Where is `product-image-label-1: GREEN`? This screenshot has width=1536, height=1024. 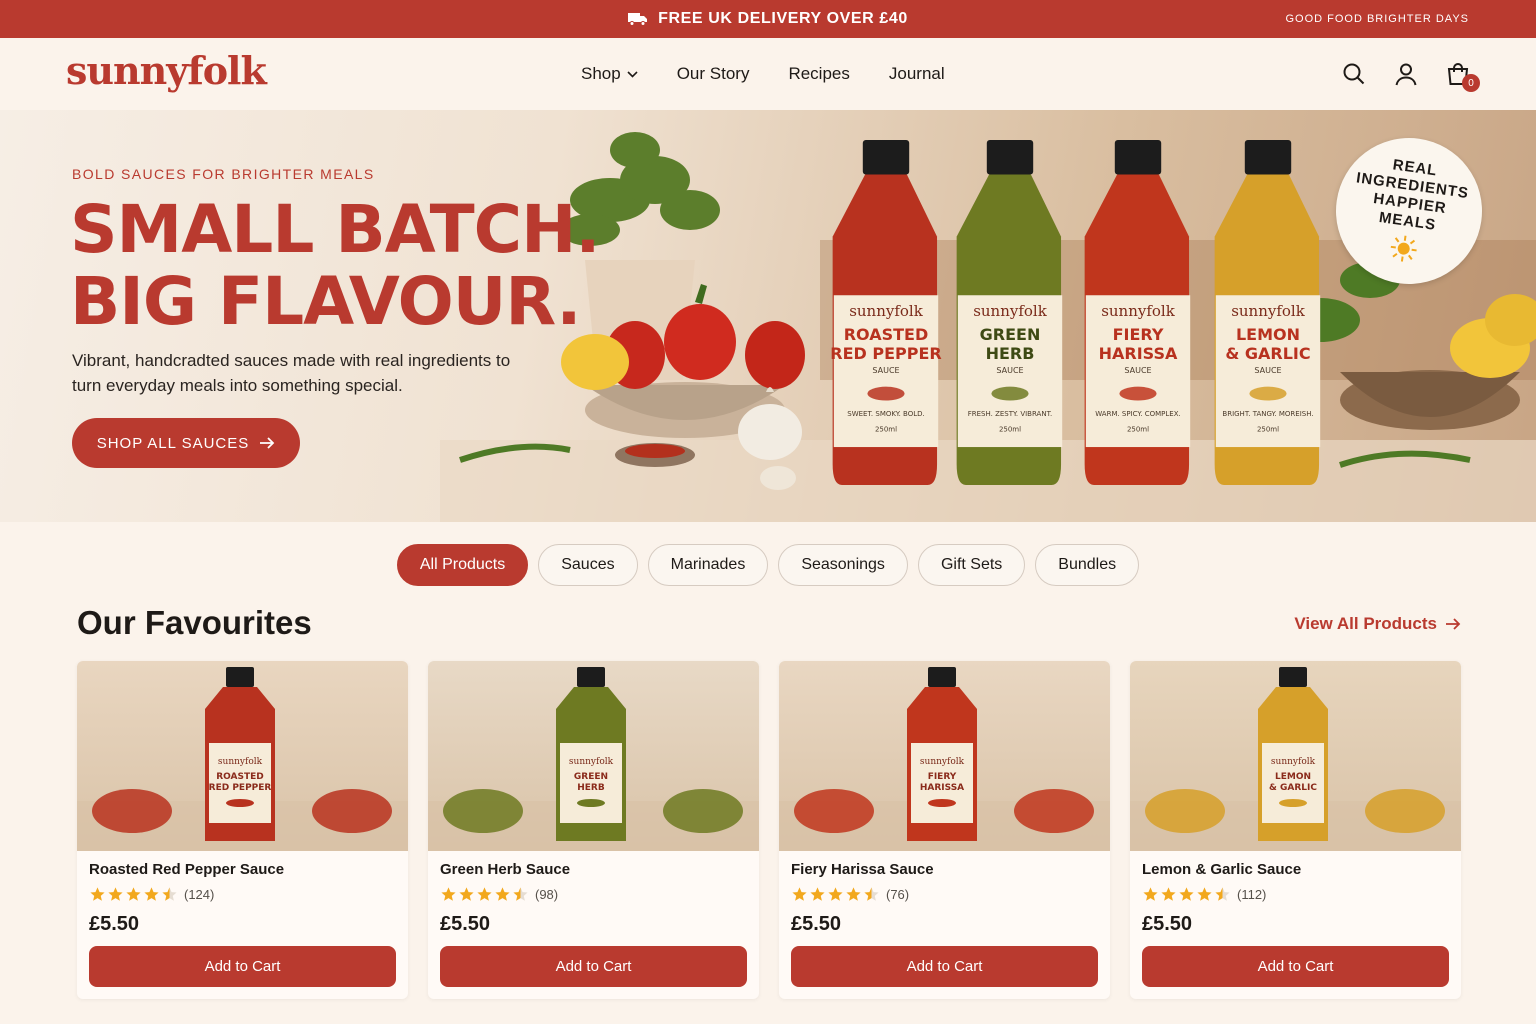
product-image-label-1: GREEN is located at coordinates (591, 777).